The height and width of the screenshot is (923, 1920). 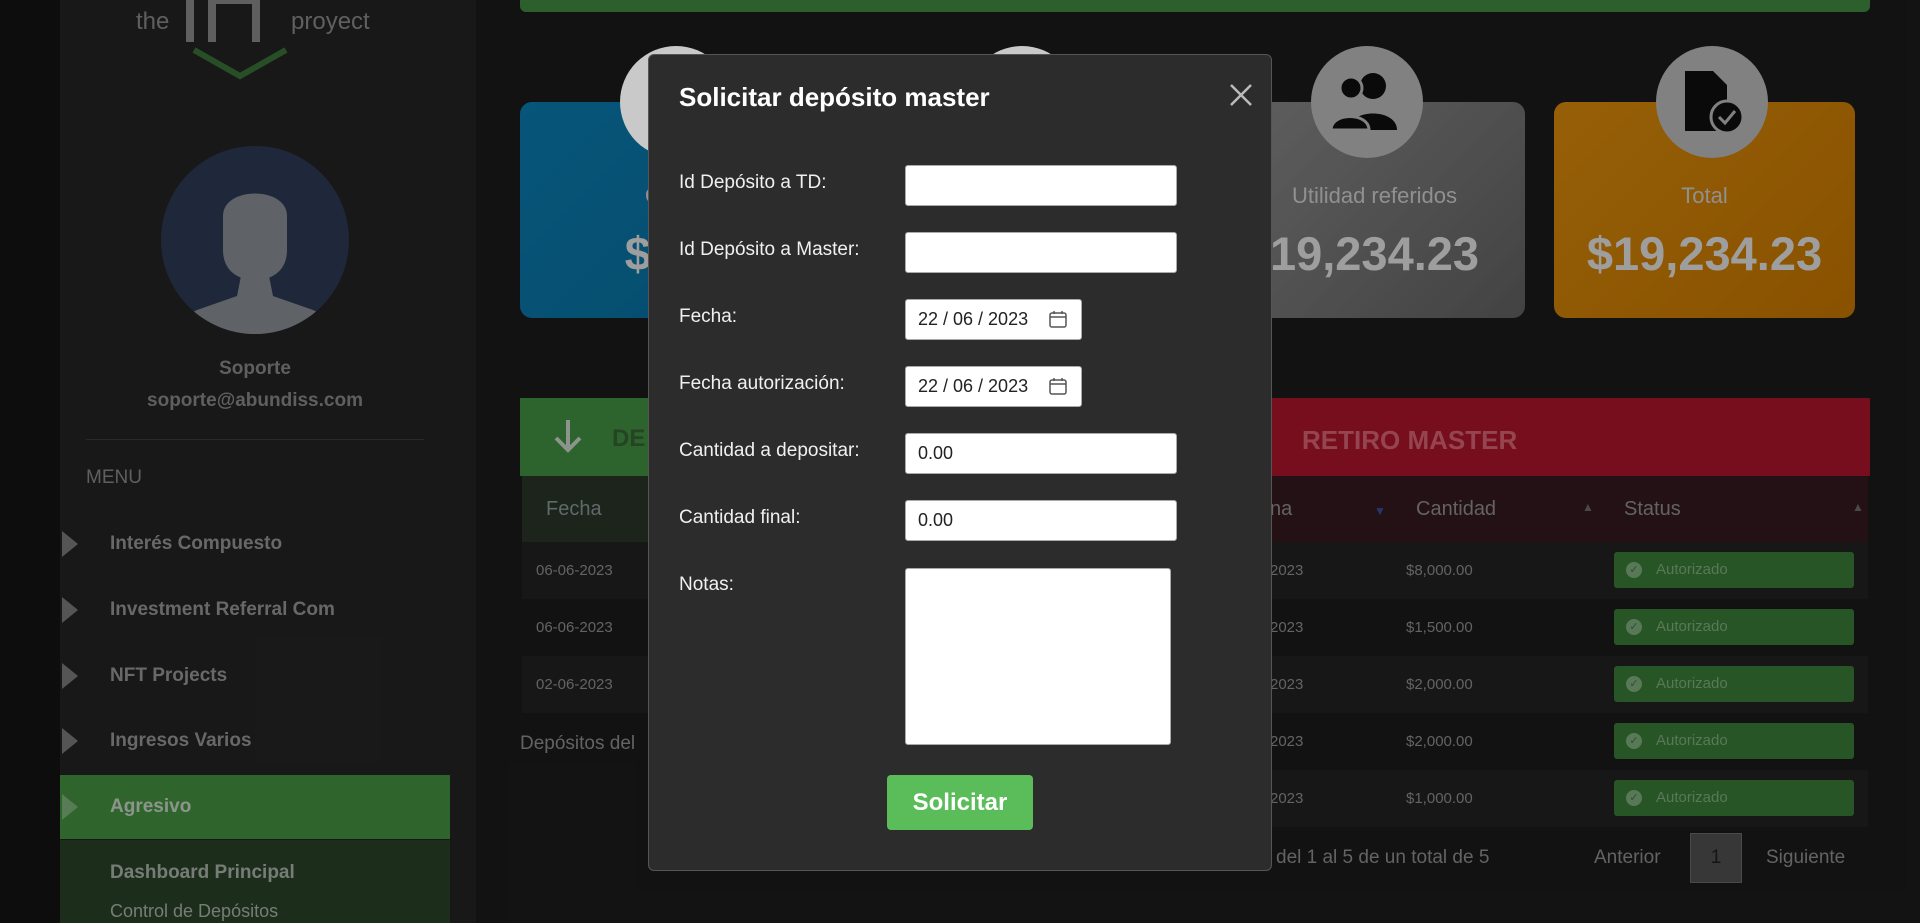 What do you see at coordinates (753, 182) in the screenshot?
I see `label-id-td: Id Depósito a TD:` at bounding box center [753, 182].